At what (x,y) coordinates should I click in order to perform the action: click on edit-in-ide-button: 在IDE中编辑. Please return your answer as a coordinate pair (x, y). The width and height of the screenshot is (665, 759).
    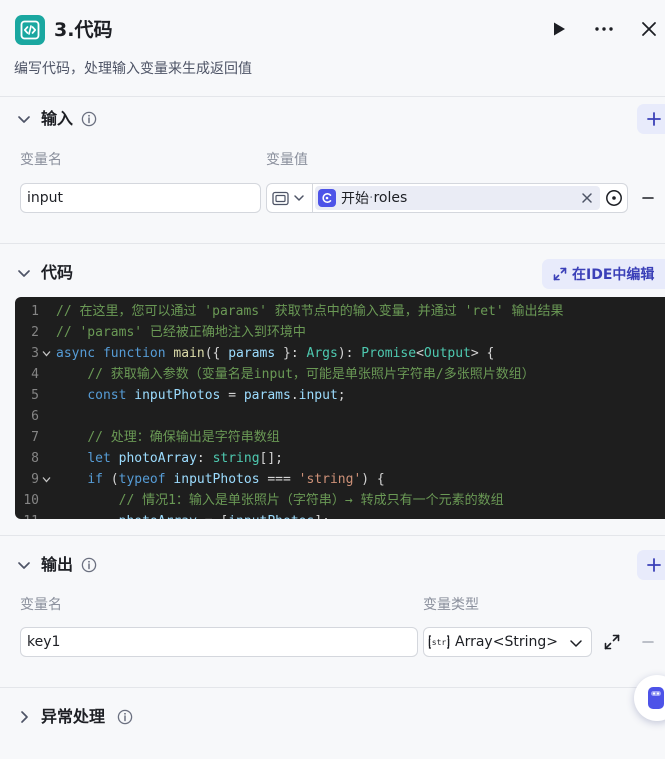
    Looking at the image, I should click on (603, 274).